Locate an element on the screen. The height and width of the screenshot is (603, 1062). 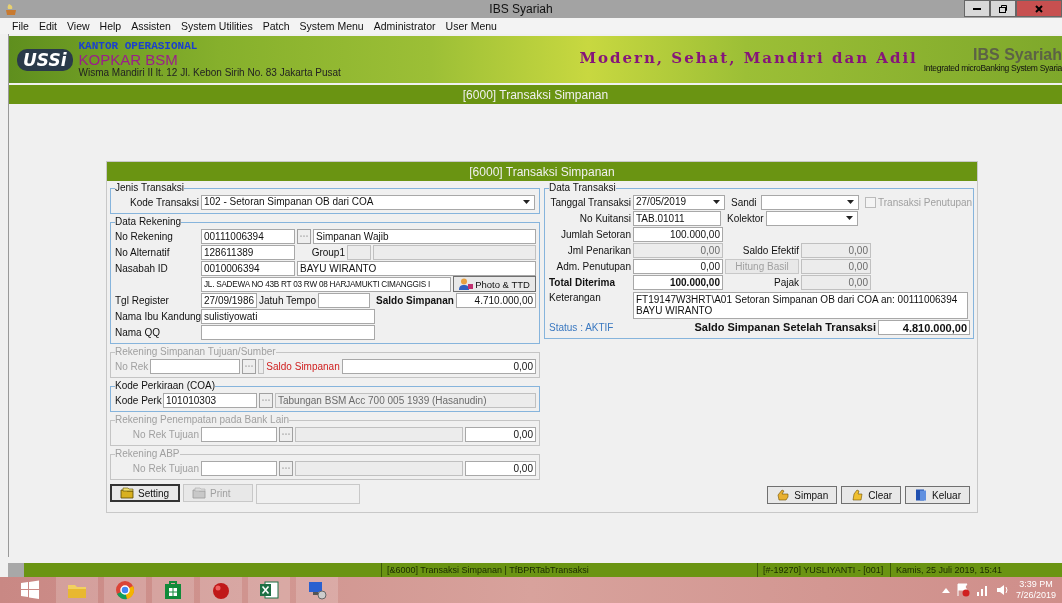
status-grip is located at coordinates (16, 570).